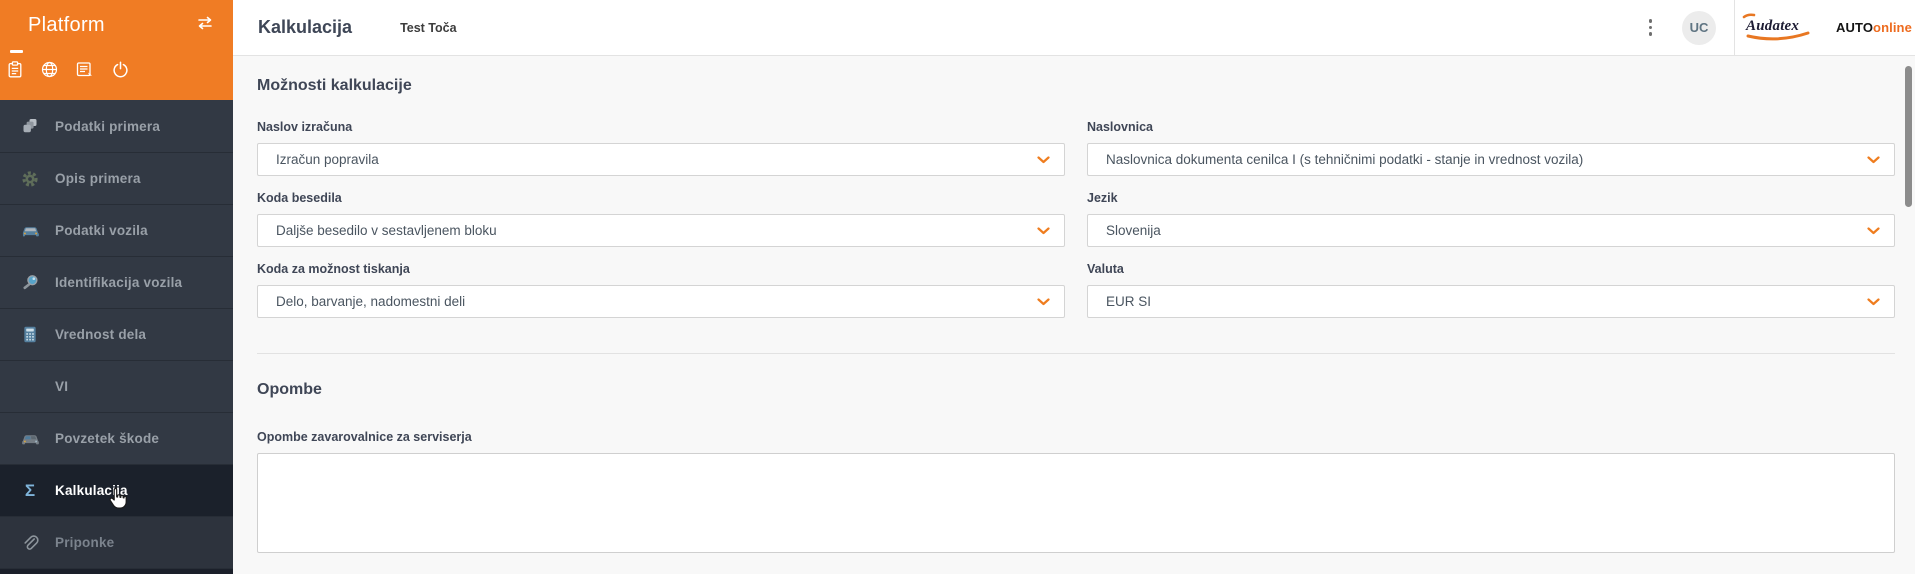 This screenshot has width=1915, height=574. What do you see at coordinates (1129, 301) in the screenshot?
I see `select-value: EUR SI` at bounding box center [1129, 301].